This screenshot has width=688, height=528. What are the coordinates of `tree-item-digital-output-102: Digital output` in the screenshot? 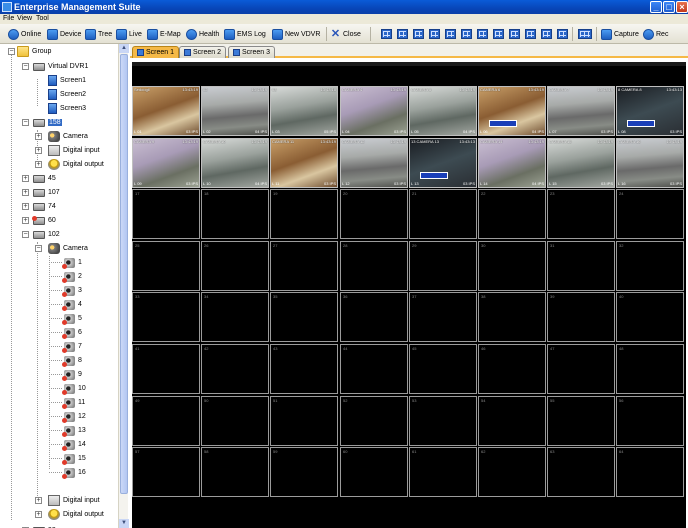 It's located at (76, 514).